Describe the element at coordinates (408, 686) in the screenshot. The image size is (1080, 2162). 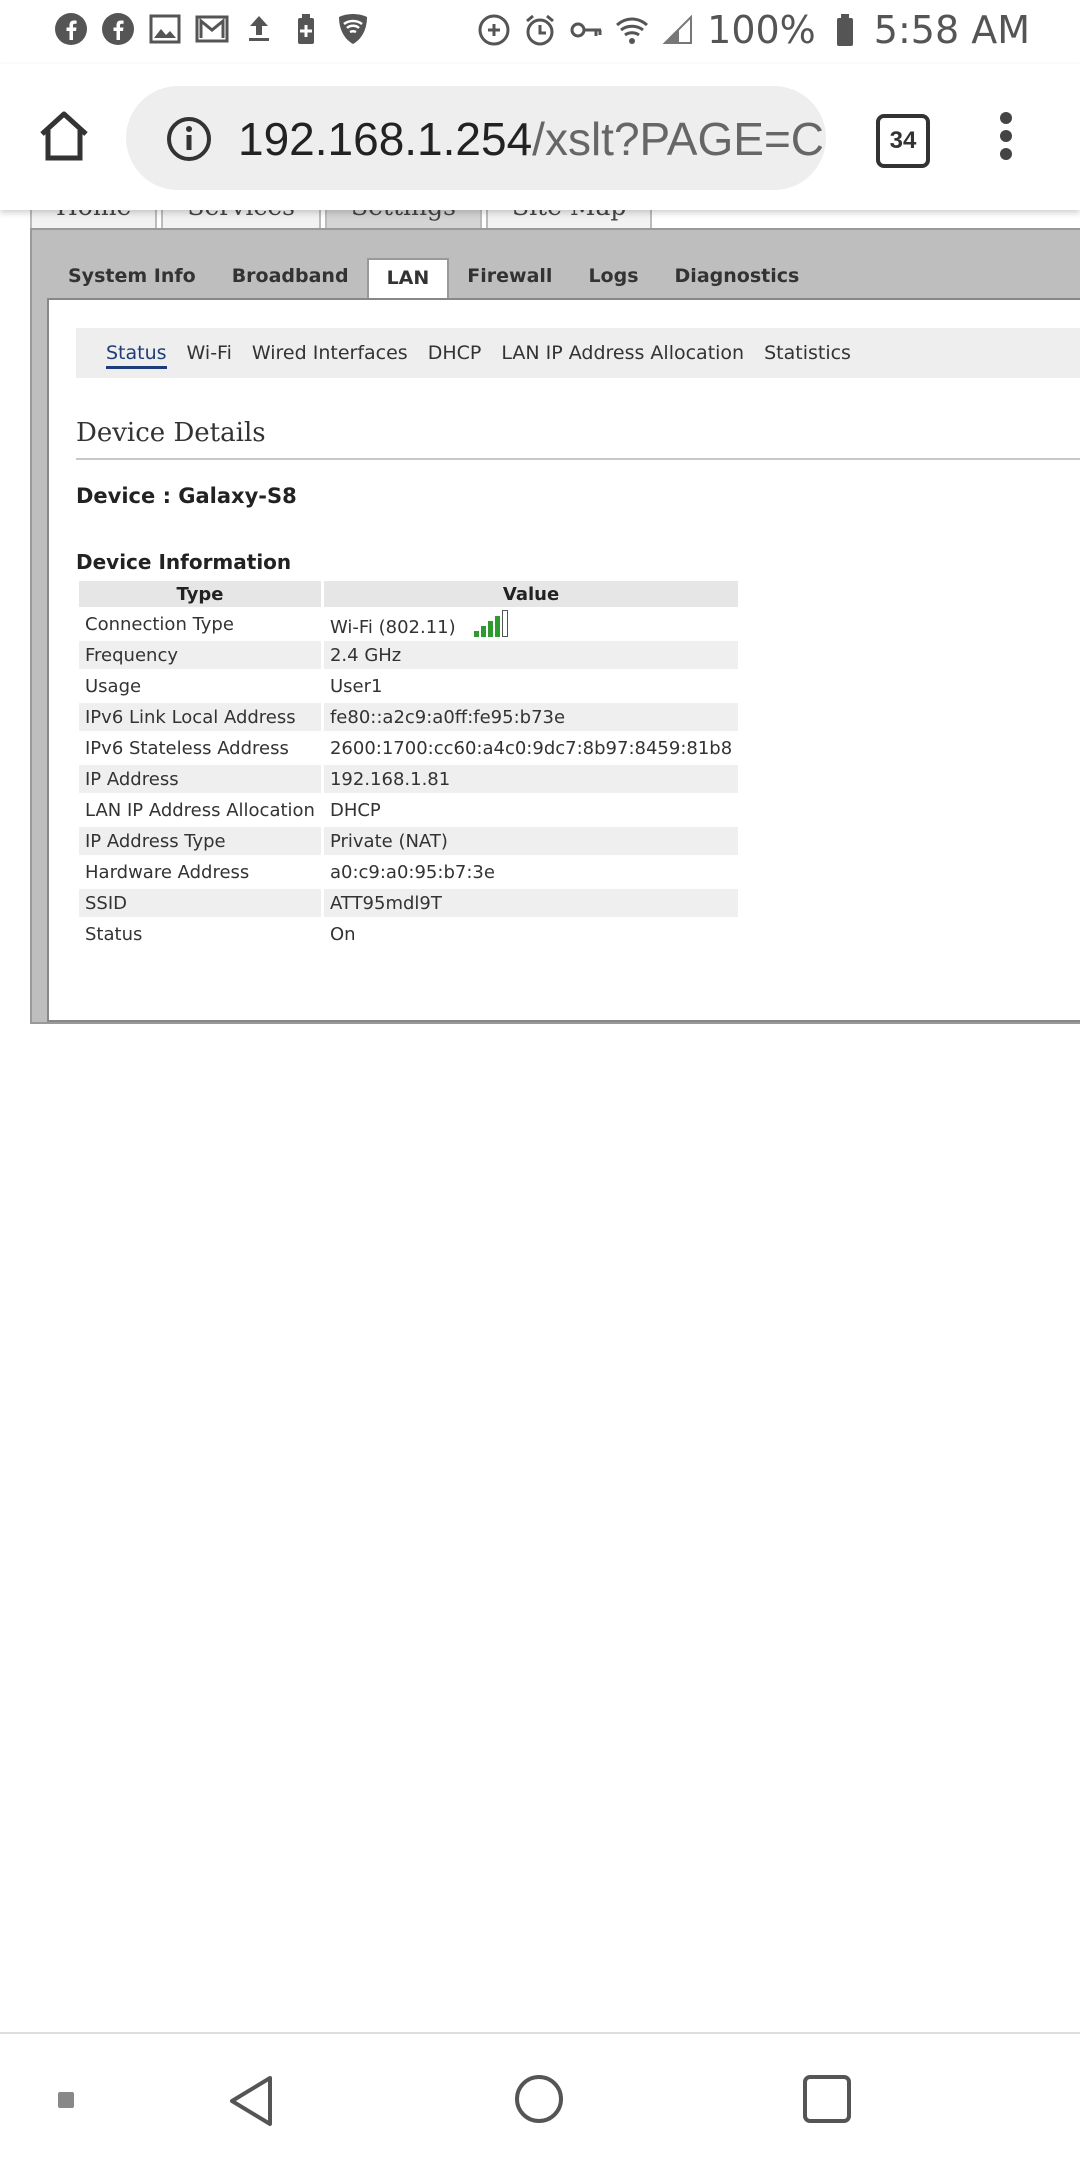
I see `table-row: Usage User1` at that location.